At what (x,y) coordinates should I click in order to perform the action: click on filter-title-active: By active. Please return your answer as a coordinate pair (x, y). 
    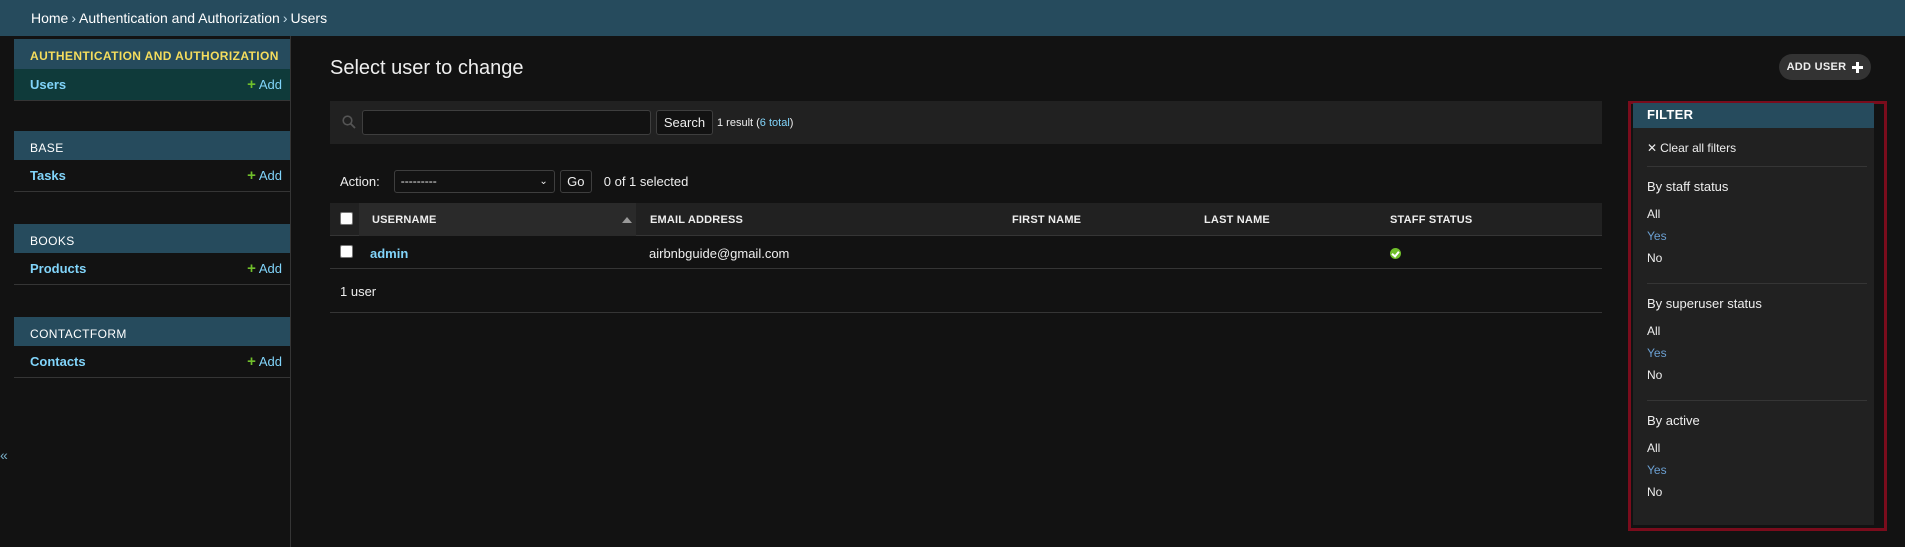
    Looking at the image, I should click on (1673, 420).